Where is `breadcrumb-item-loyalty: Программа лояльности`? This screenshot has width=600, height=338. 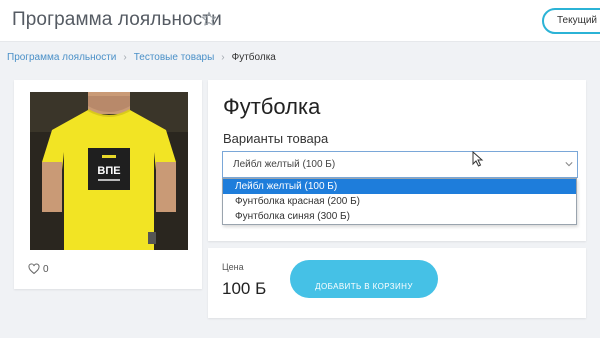
breadcrumb-item-loyalty: Программа лояльности is located at coordinates (61, 57).